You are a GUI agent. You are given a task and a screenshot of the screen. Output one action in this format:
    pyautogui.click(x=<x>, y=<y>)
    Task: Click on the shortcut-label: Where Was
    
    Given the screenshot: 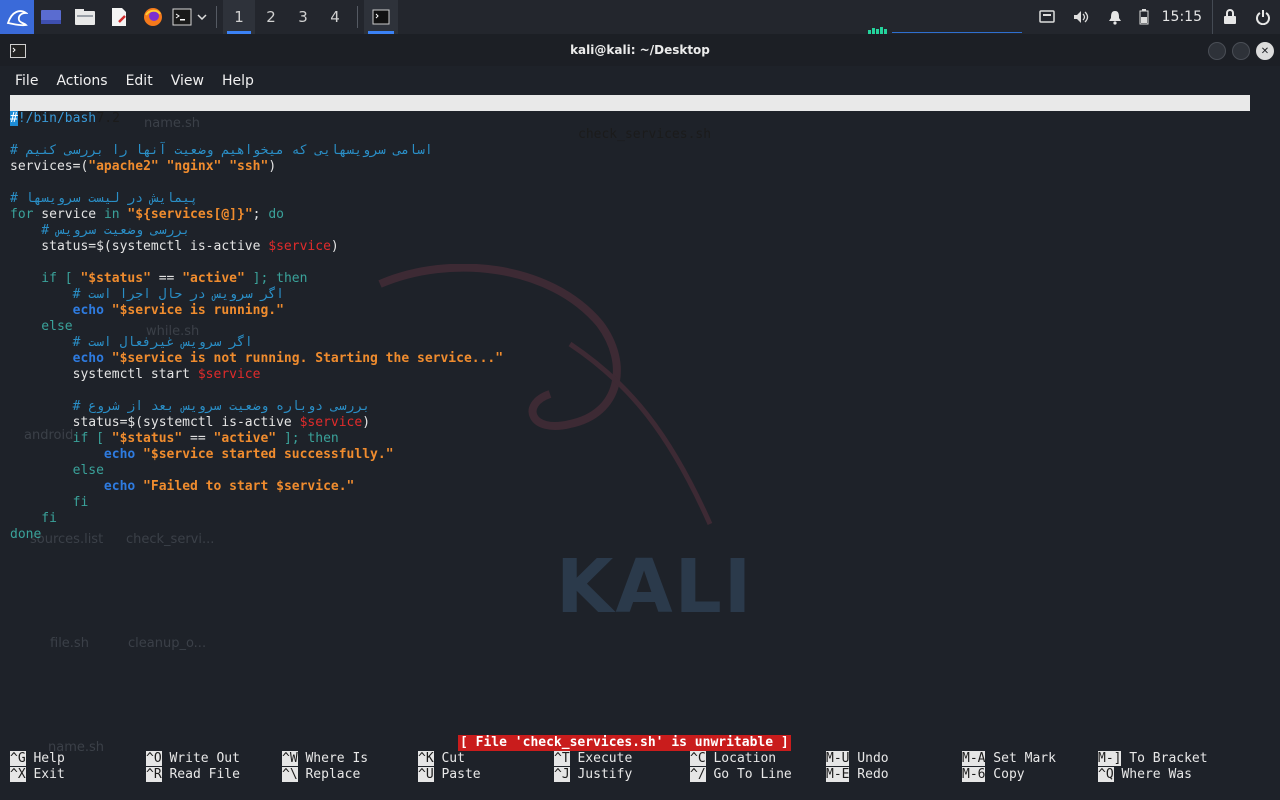 What is the action you would take?
    pyautogui.click(x=1152, y=774)
    